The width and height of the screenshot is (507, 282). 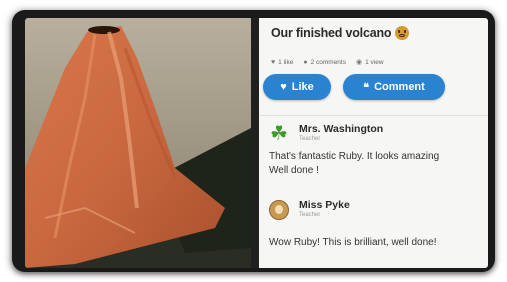 I want to click on comment-text-line: Well done !, so click(x=294, y=170).